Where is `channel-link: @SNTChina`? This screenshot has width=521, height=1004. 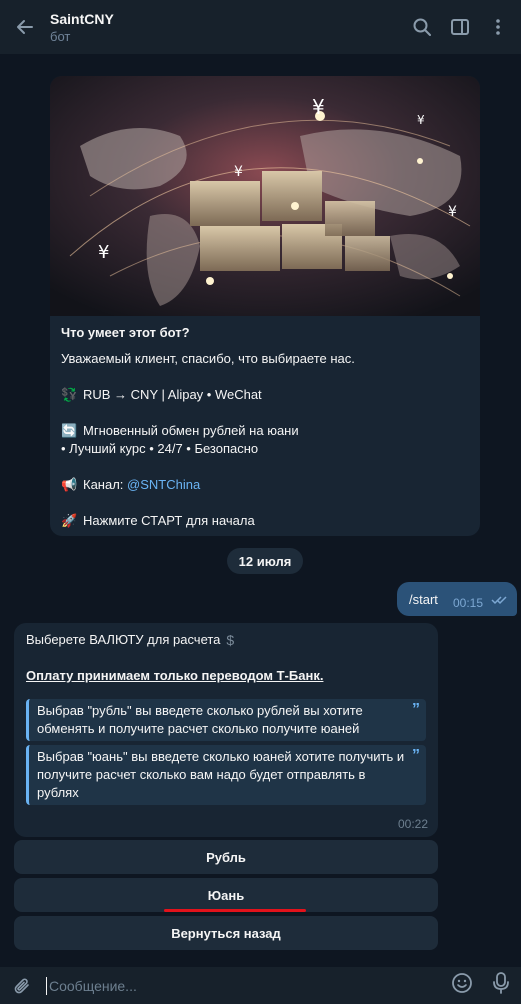
channel-link: @SNTChina is located at coordinates (163, 484).